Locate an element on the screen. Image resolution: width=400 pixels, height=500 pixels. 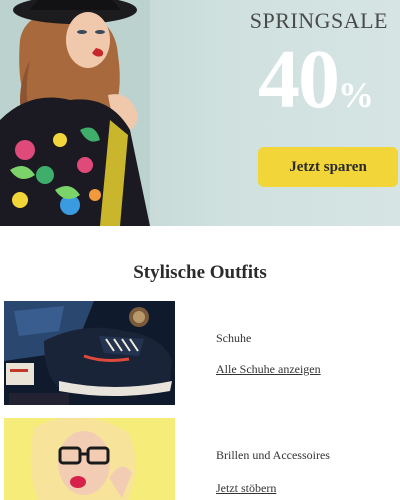
discount-number: 40 is located at coordinates (299, 79).